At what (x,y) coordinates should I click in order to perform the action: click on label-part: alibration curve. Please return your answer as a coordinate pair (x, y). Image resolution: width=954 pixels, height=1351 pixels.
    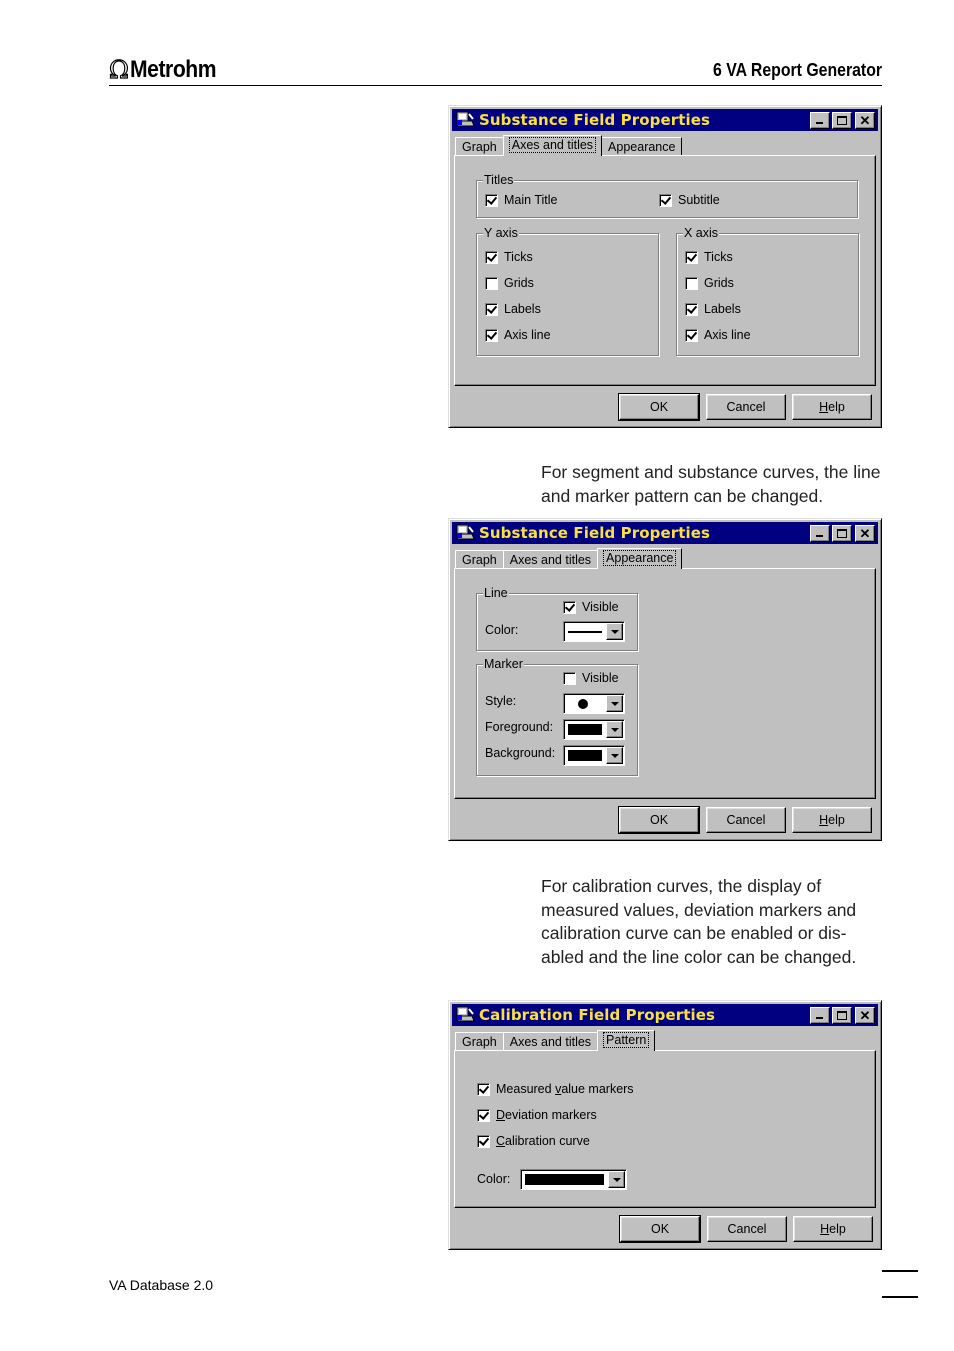
    Looking at the image, I should click on (547, 1141).